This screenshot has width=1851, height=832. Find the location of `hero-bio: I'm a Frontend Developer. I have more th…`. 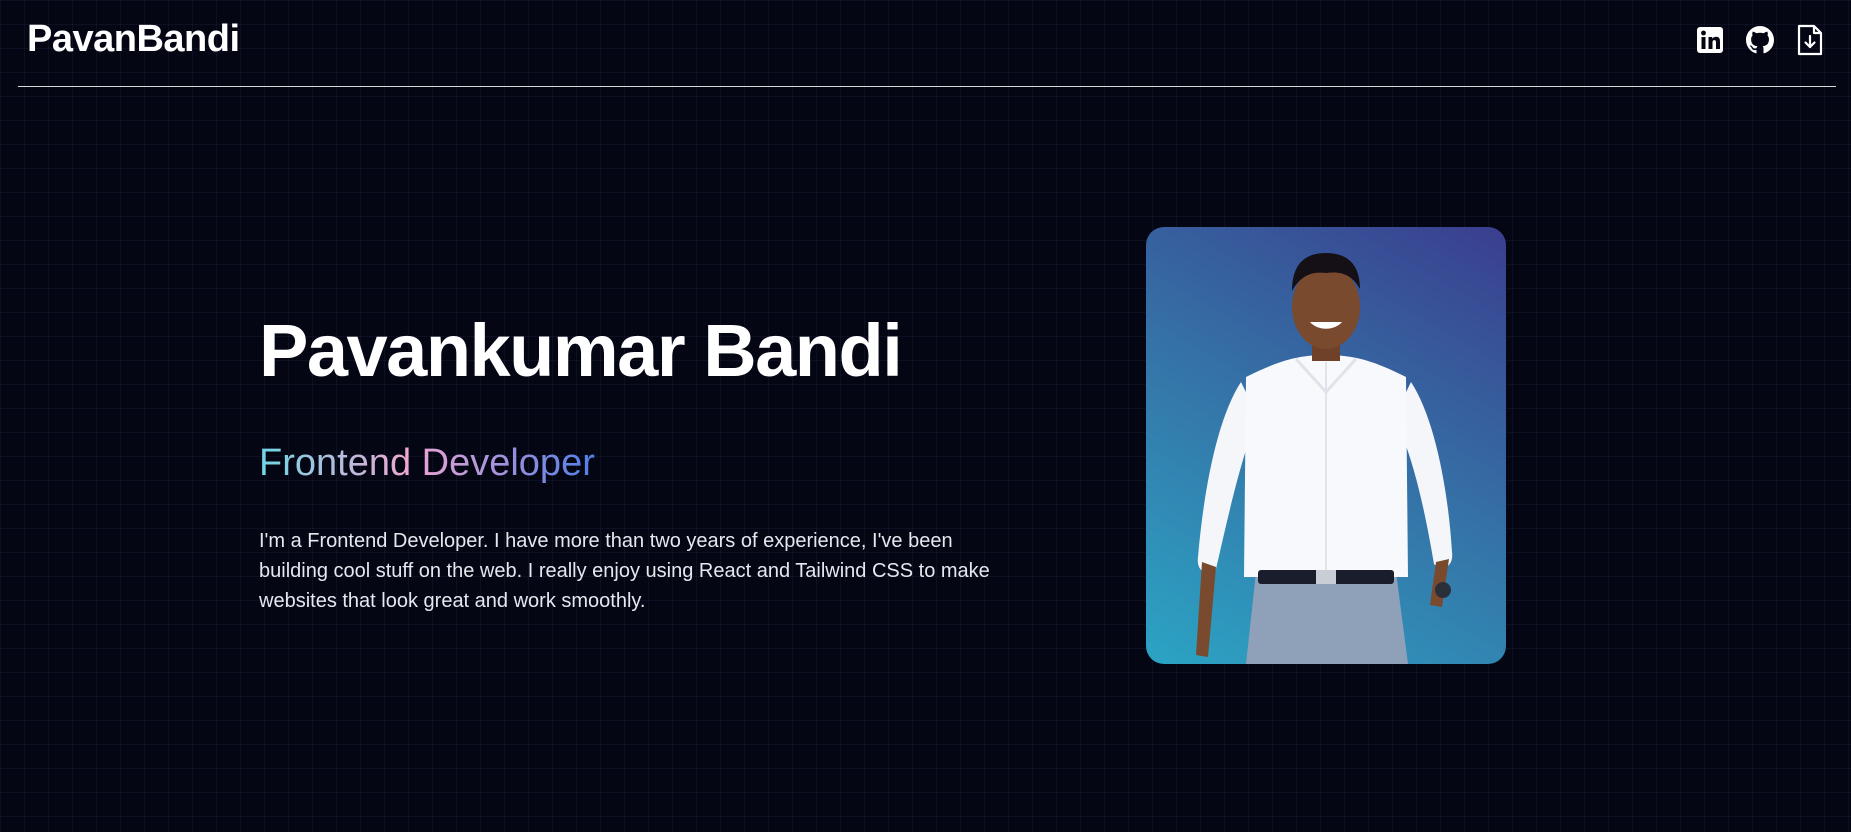

hero-bio: I'm a Frontend Developer. I have more th… is located at coordinates (624, 571).